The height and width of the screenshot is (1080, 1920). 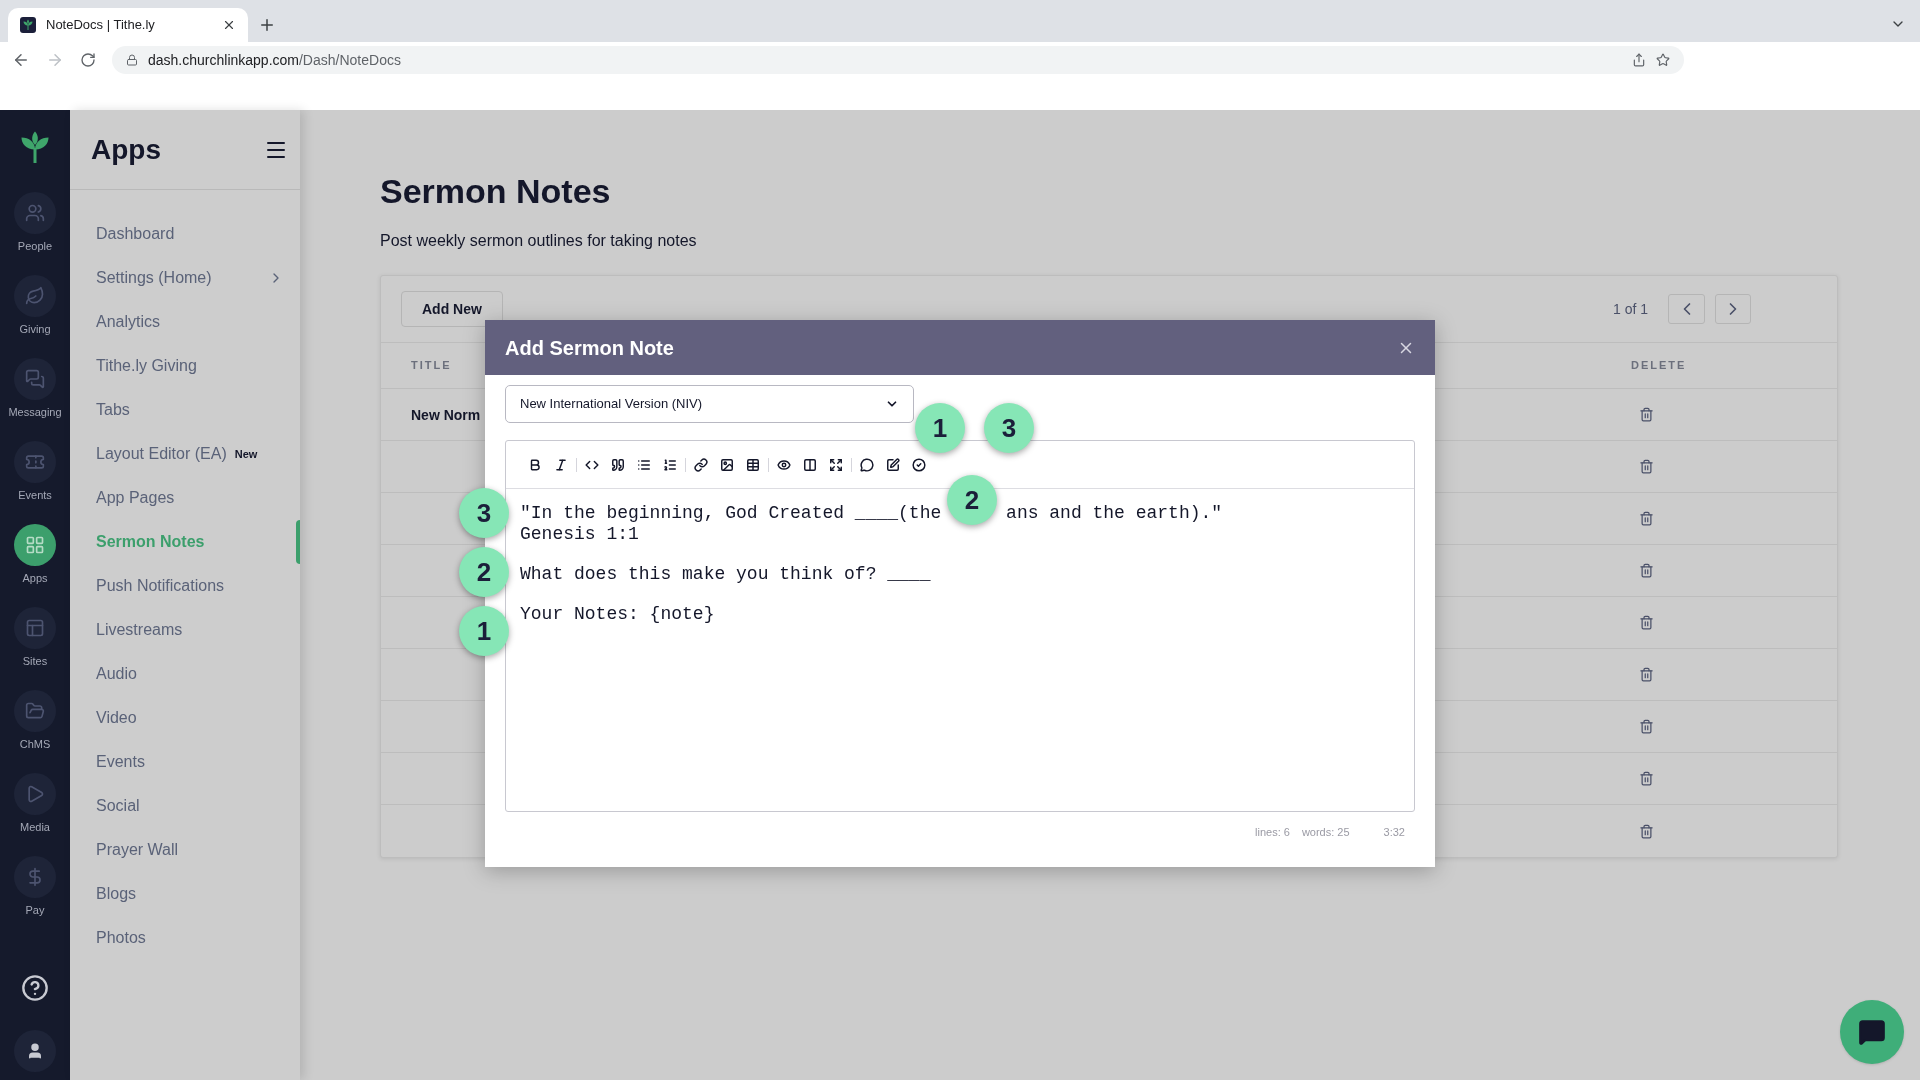 I want to click on preview-icon, so click(x=784, y=464).